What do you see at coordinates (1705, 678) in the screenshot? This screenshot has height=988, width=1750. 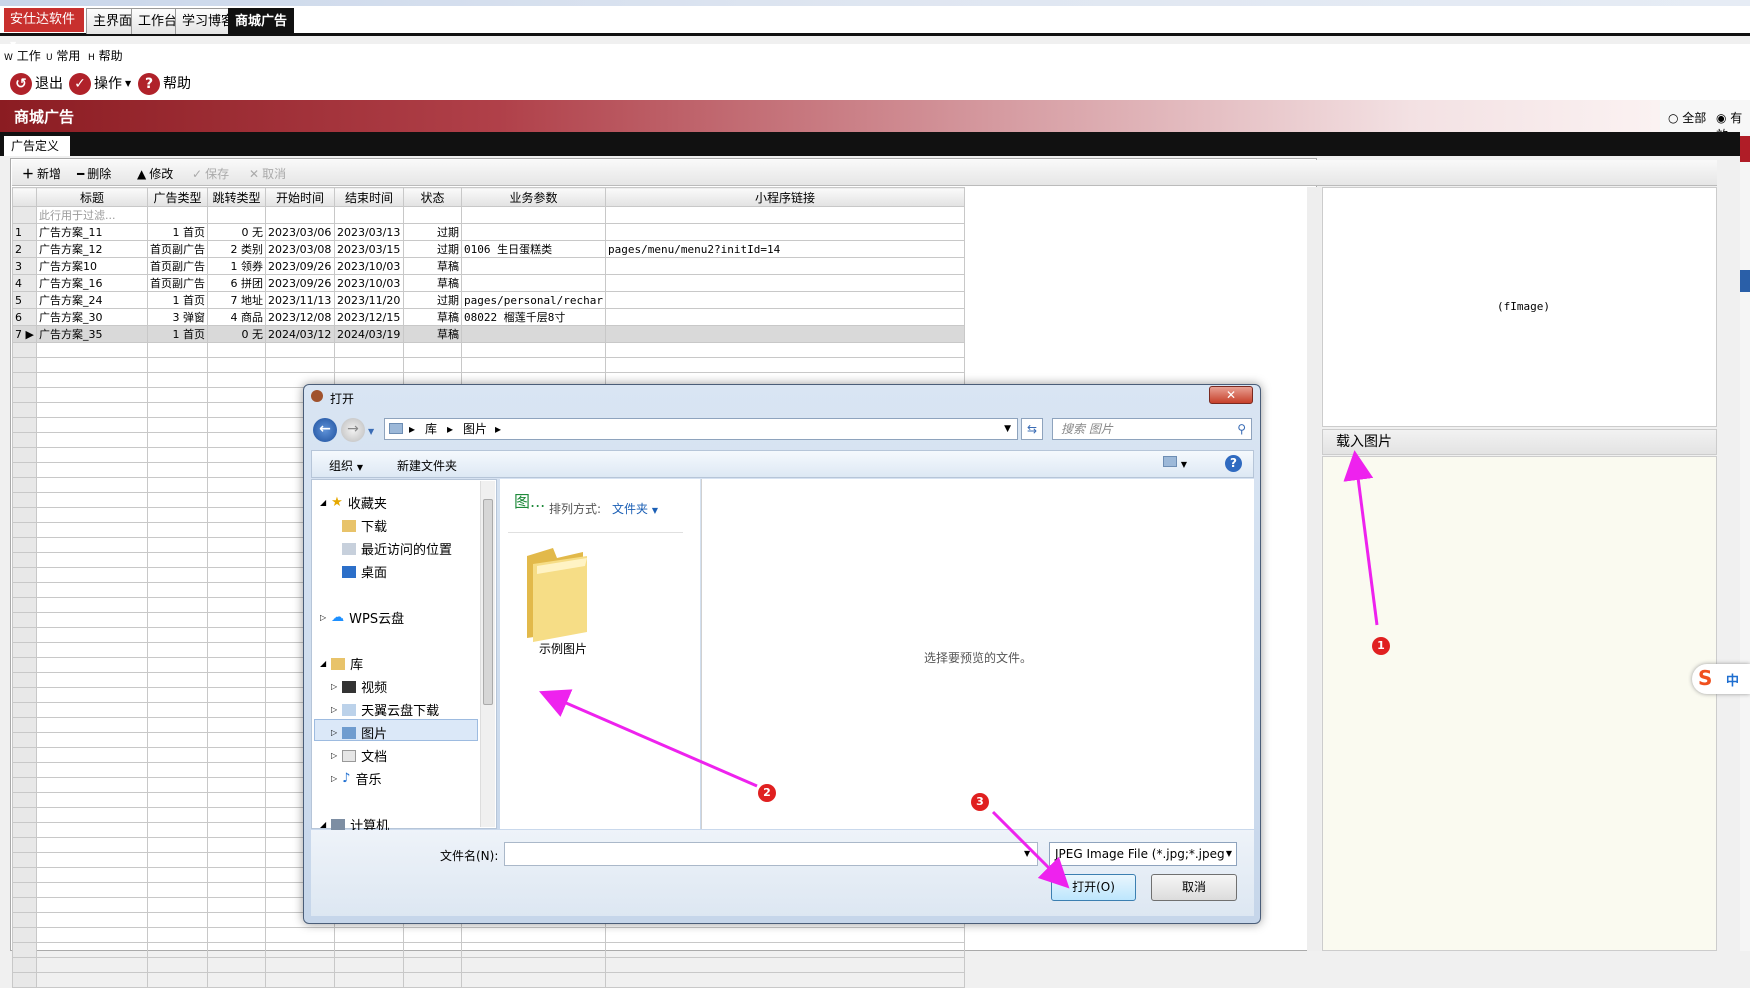 I see `sogou-icon: S` at bounding box center [1705, 678].